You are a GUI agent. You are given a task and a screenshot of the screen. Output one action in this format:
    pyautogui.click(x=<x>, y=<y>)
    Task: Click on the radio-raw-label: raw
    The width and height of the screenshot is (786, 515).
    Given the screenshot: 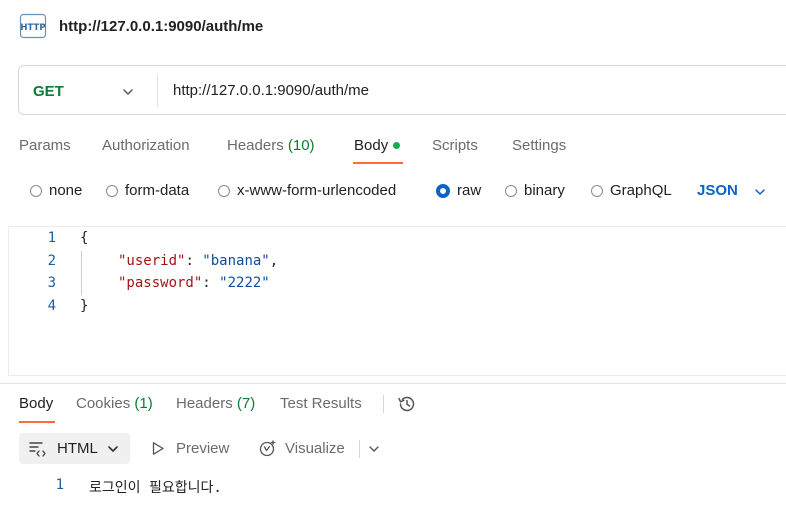 What is the action you would take?
    pyautogui.click(x=469, y=190)
    